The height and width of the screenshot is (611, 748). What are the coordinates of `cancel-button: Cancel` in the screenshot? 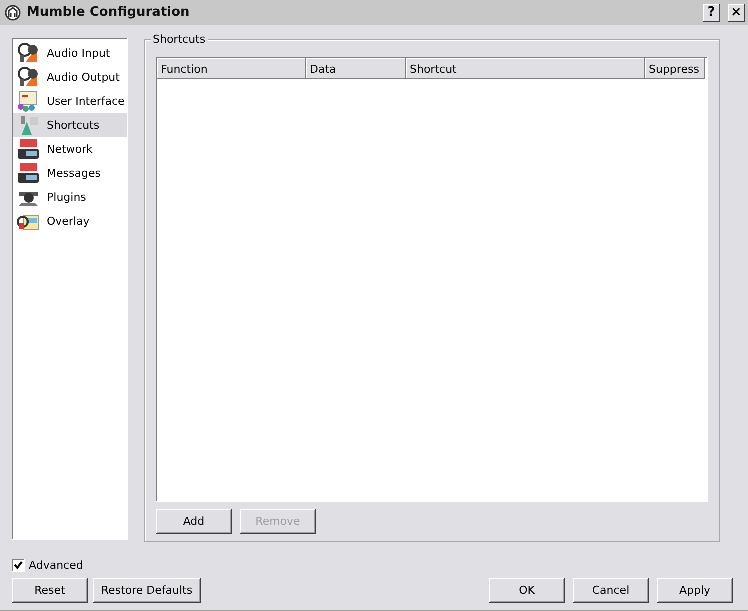 It's located at (611, 590).